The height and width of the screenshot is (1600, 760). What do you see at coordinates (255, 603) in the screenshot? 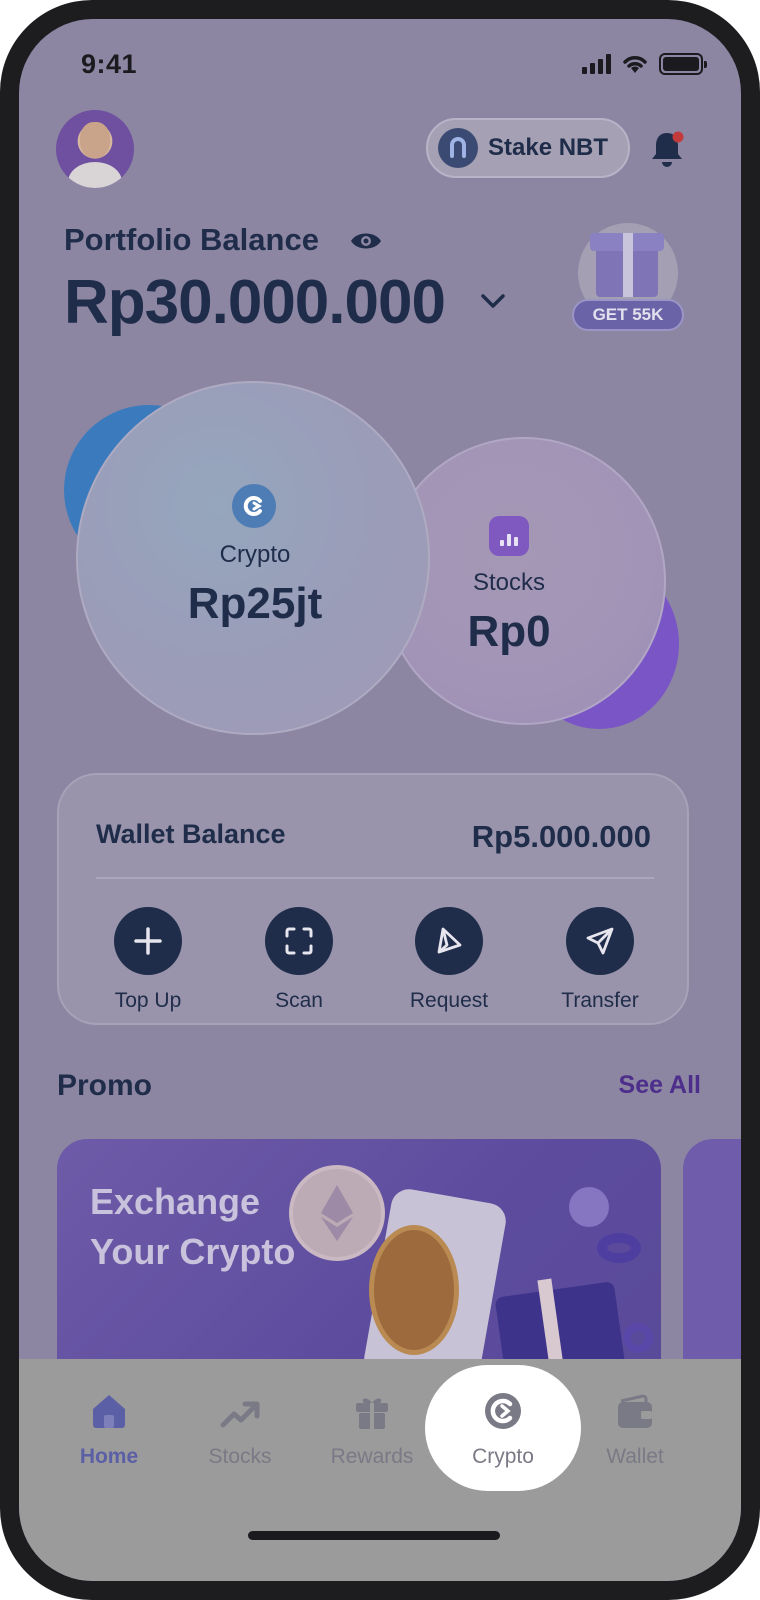
I see `crypto-value: Rp25jt` at bounding box center [255, 603].